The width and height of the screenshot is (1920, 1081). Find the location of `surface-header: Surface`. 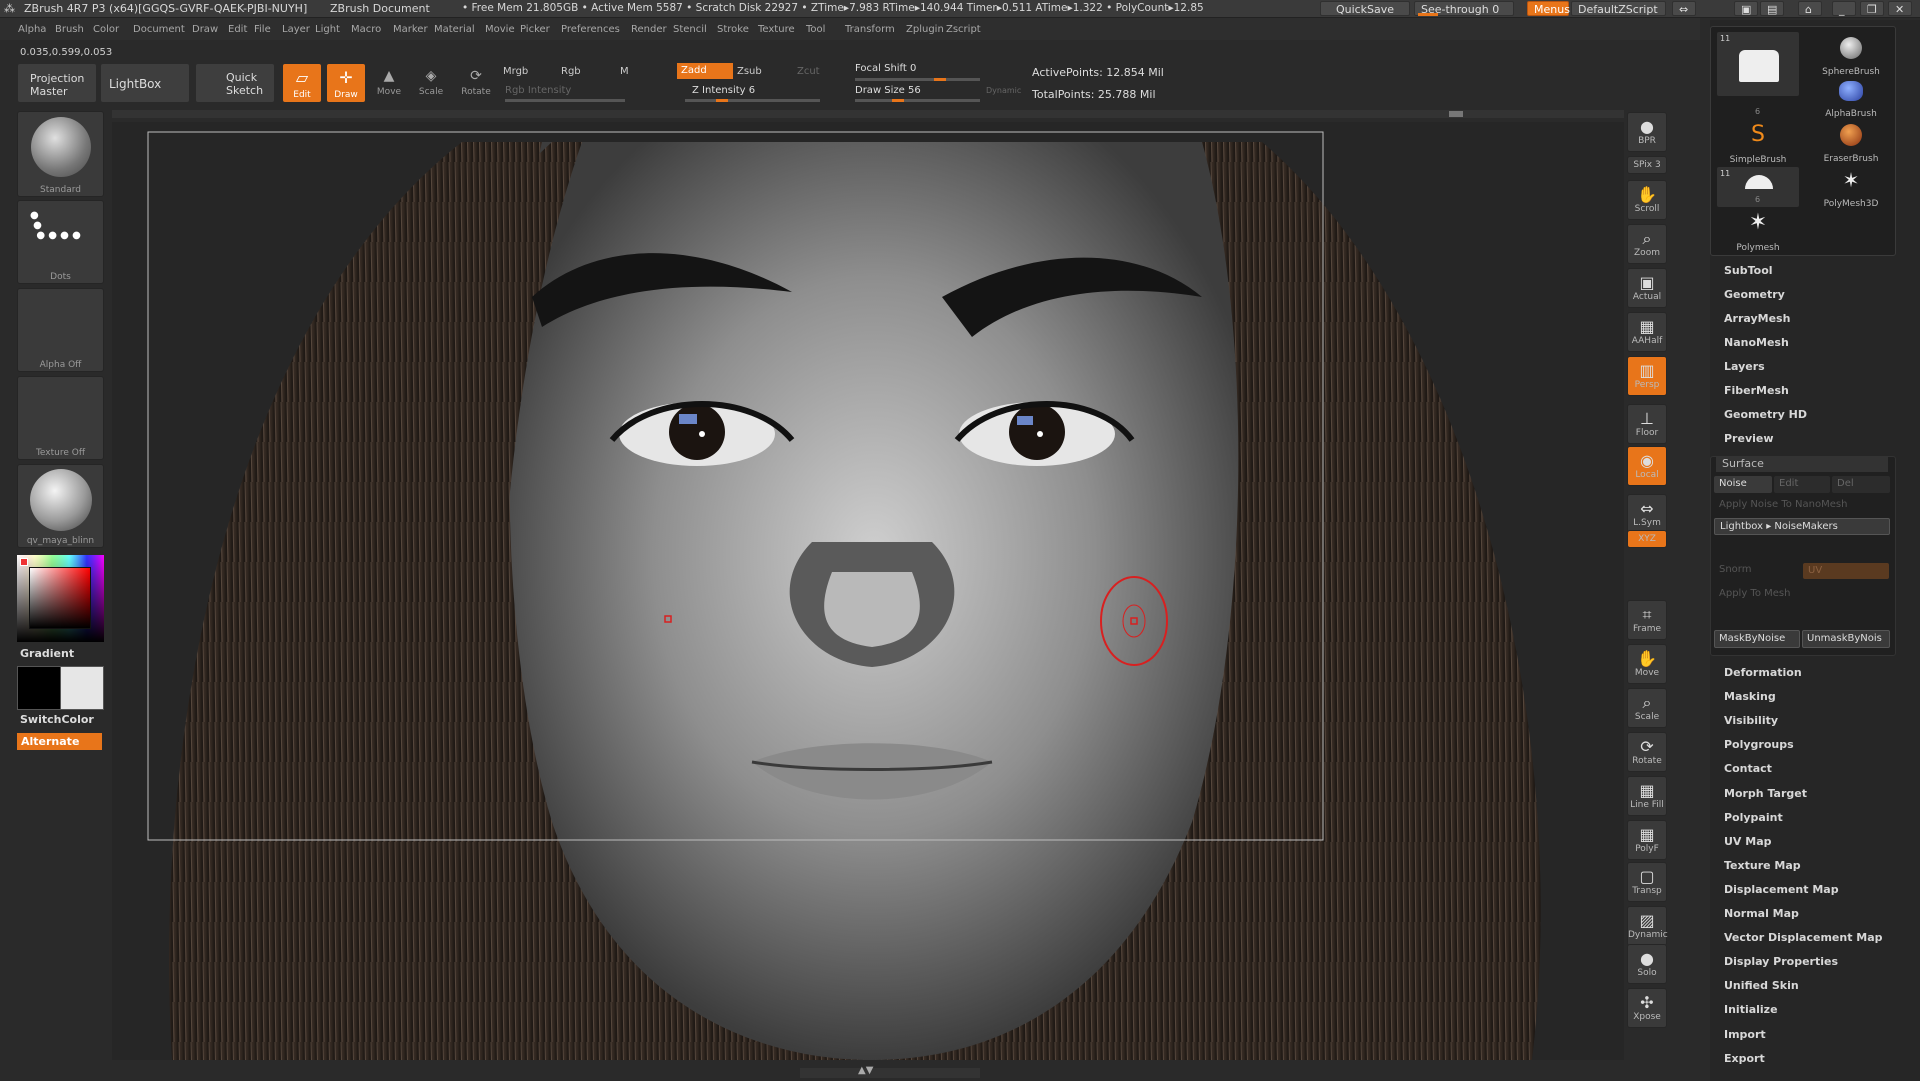

surface-header: Surface is located at coordinates (1802, 464).